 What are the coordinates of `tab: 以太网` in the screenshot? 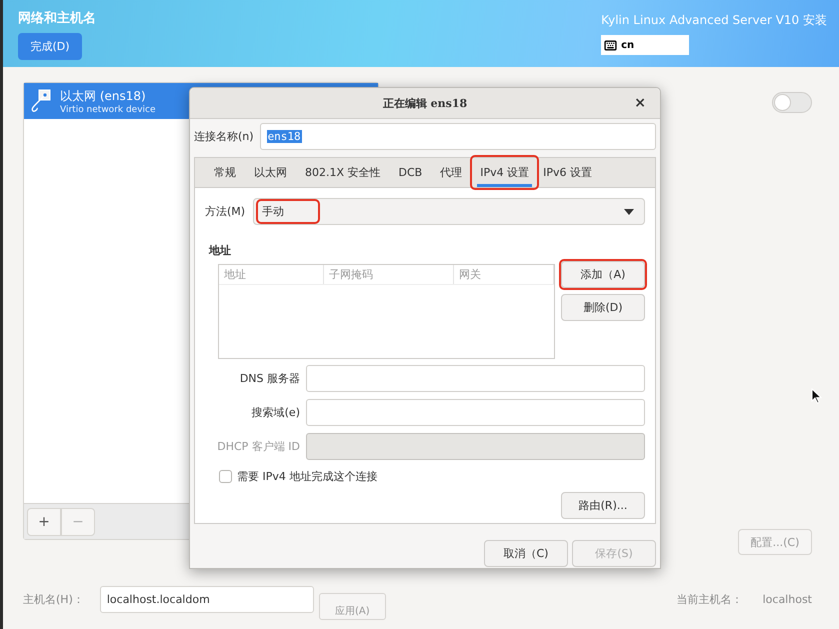 It's located at (270, 172).